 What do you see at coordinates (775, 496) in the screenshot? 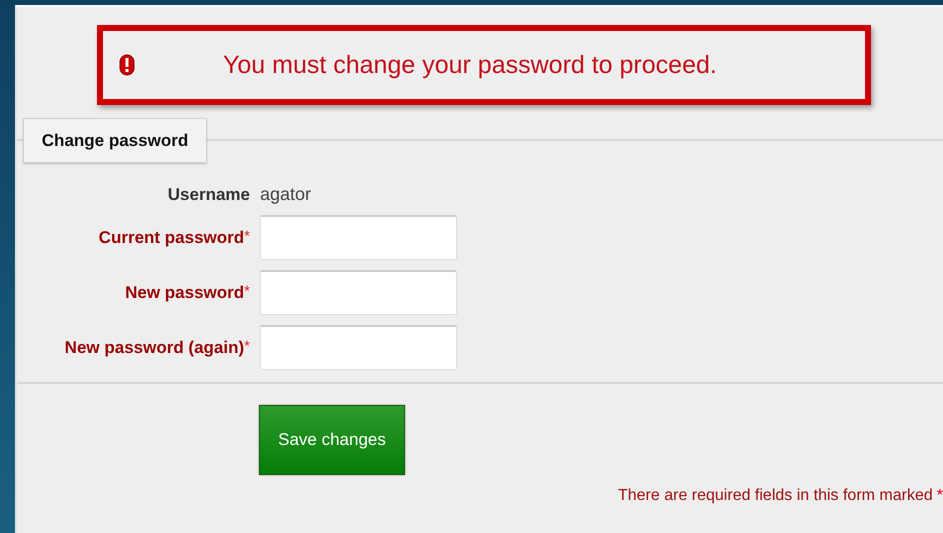
I see `required-note: There are required fields in this form marked` at bounding box center [775, 496].